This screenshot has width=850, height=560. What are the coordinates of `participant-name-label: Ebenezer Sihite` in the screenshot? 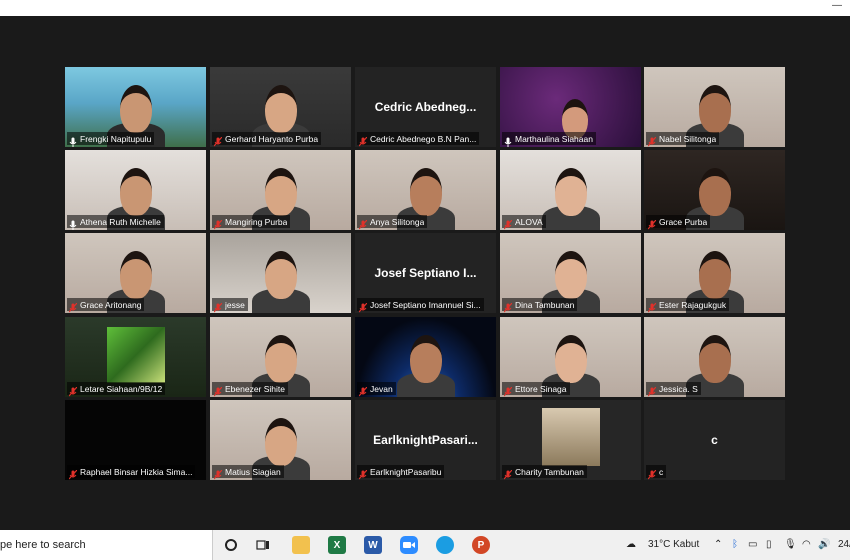 It's located at (250, 389).